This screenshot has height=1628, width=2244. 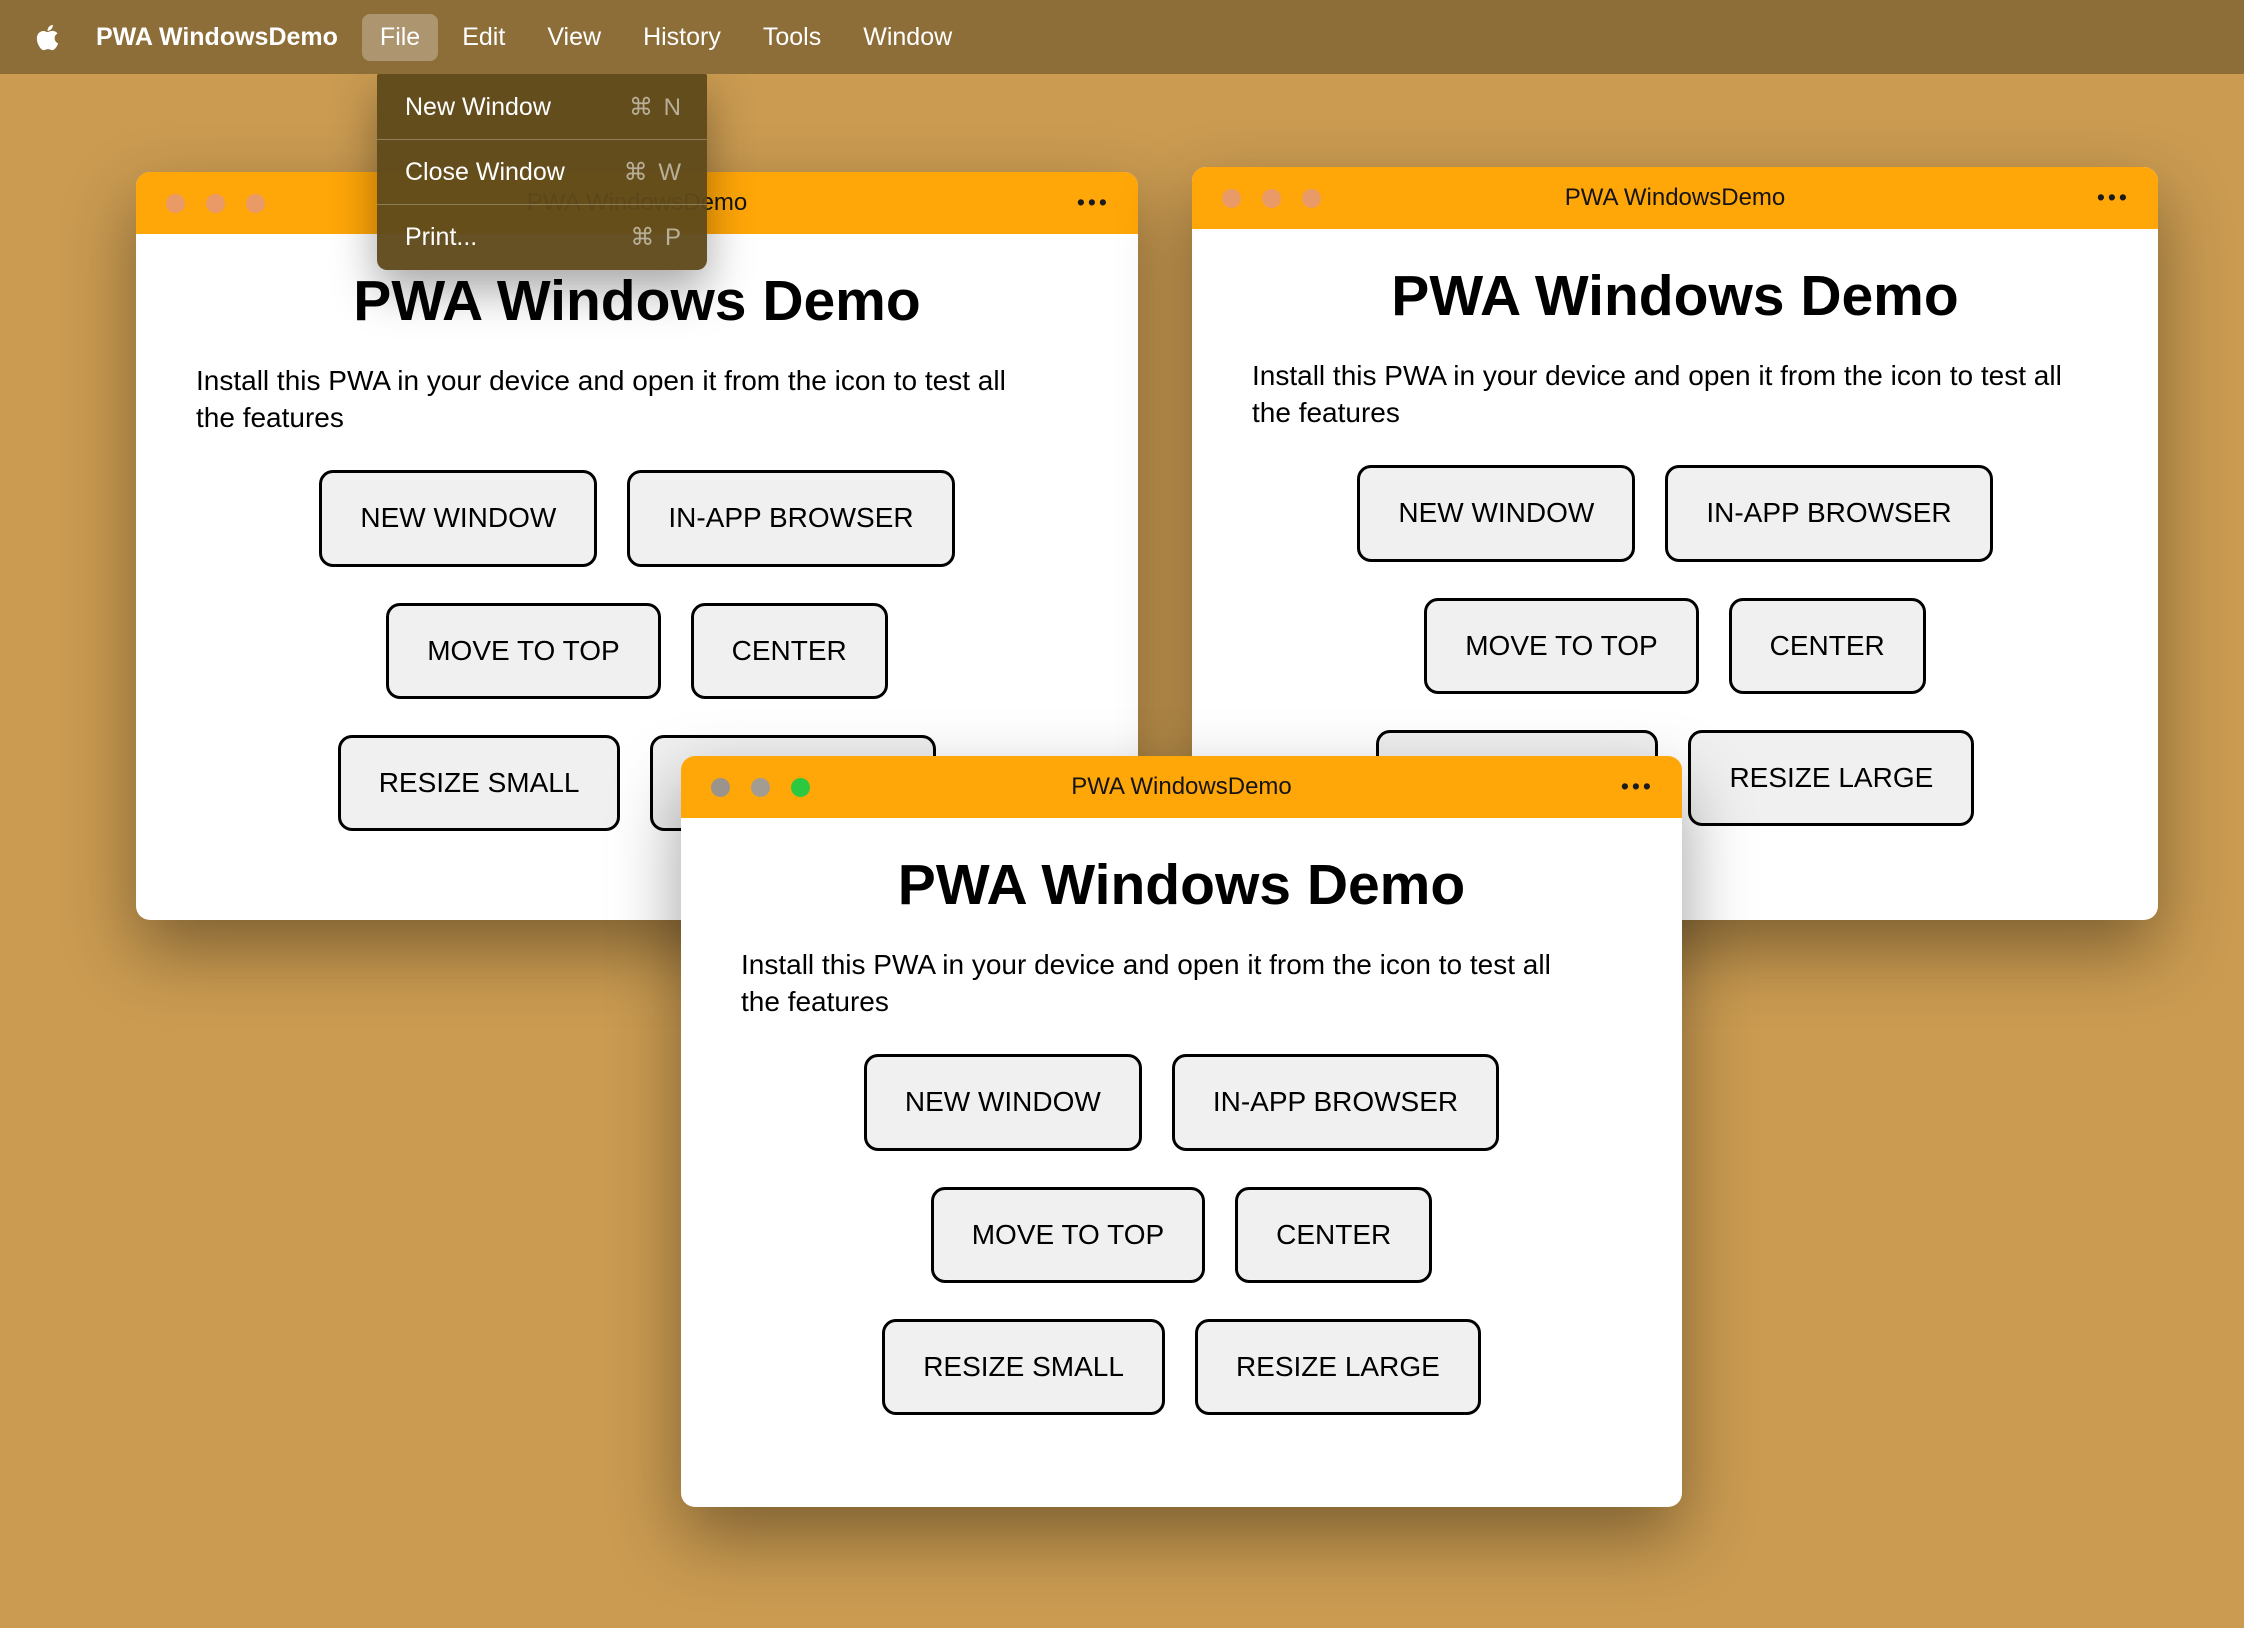 What do you see at coordinates (682, 37) in the screenshot?
I see `menubar-item-history: History` at bounding box center [682, 37].